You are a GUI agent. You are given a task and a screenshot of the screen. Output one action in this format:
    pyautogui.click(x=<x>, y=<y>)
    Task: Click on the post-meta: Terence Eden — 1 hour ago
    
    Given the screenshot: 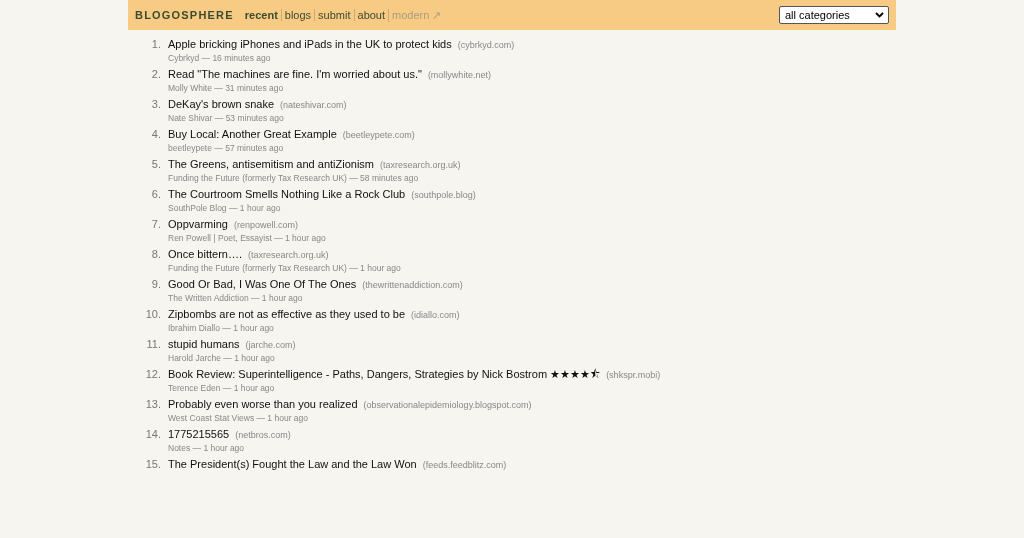 What is the action you would take?
    pyautogui.click(x=222, y=388)
    